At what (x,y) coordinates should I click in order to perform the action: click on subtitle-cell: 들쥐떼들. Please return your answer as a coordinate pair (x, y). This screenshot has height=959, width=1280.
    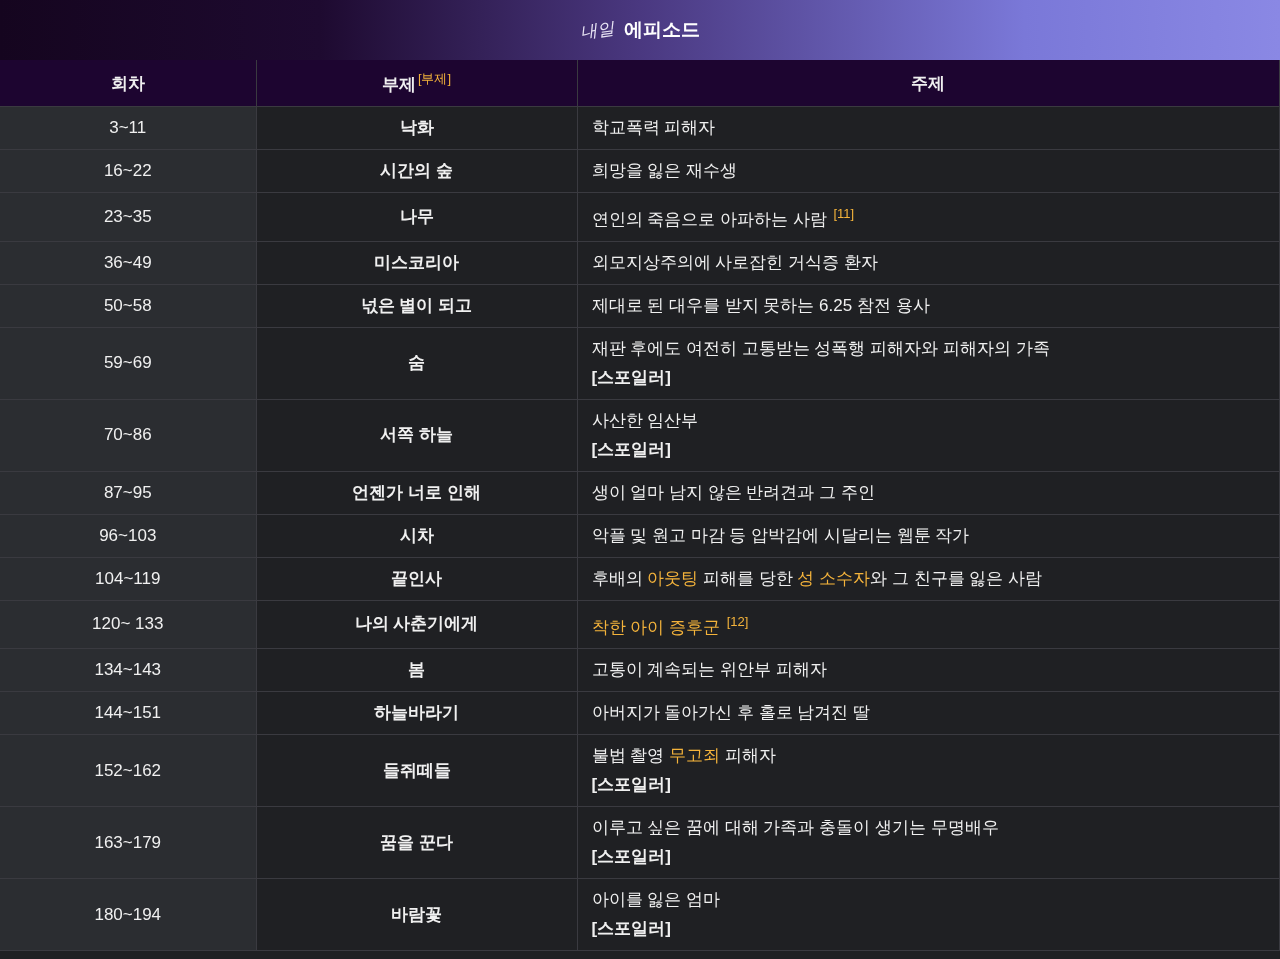
    Looking at the image, I should click on (416, 770).